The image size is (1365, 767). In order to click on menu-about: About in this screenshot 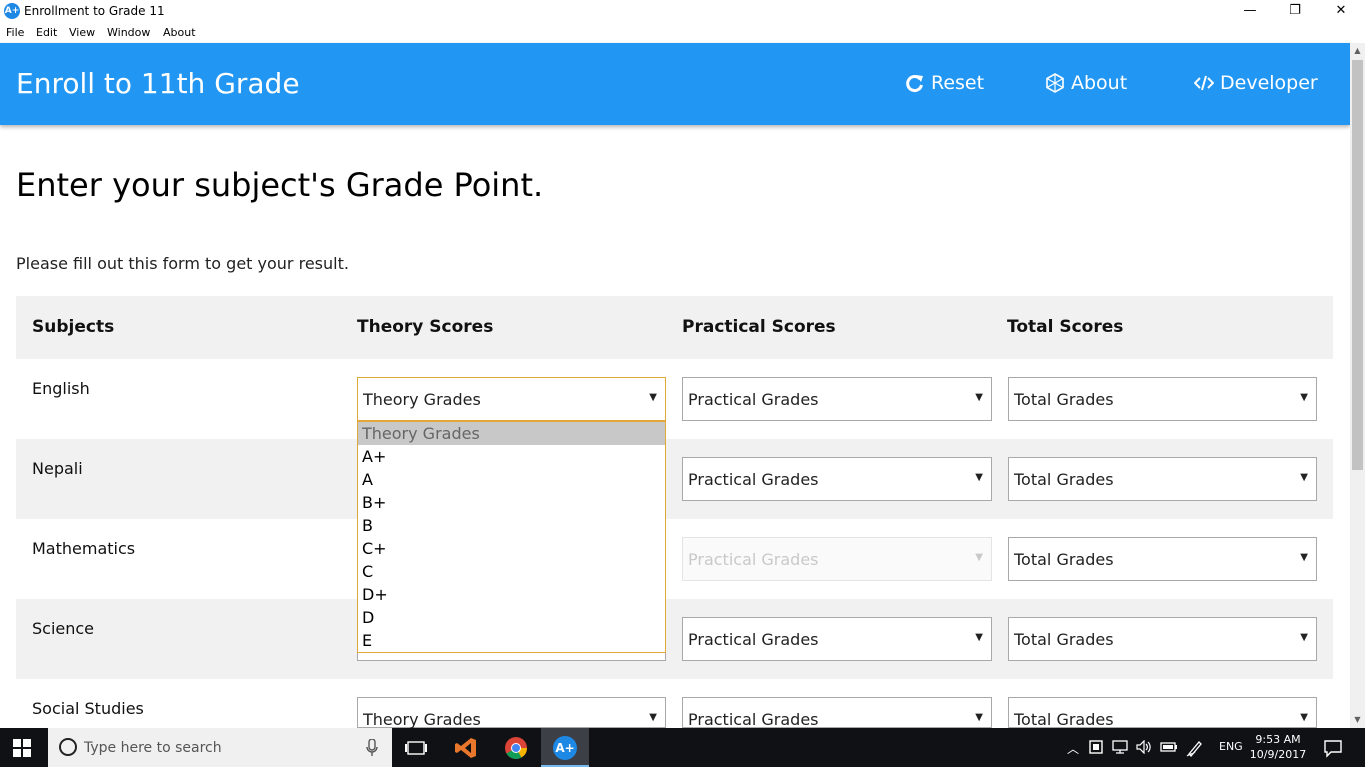, I will do `click(179, 32)`.